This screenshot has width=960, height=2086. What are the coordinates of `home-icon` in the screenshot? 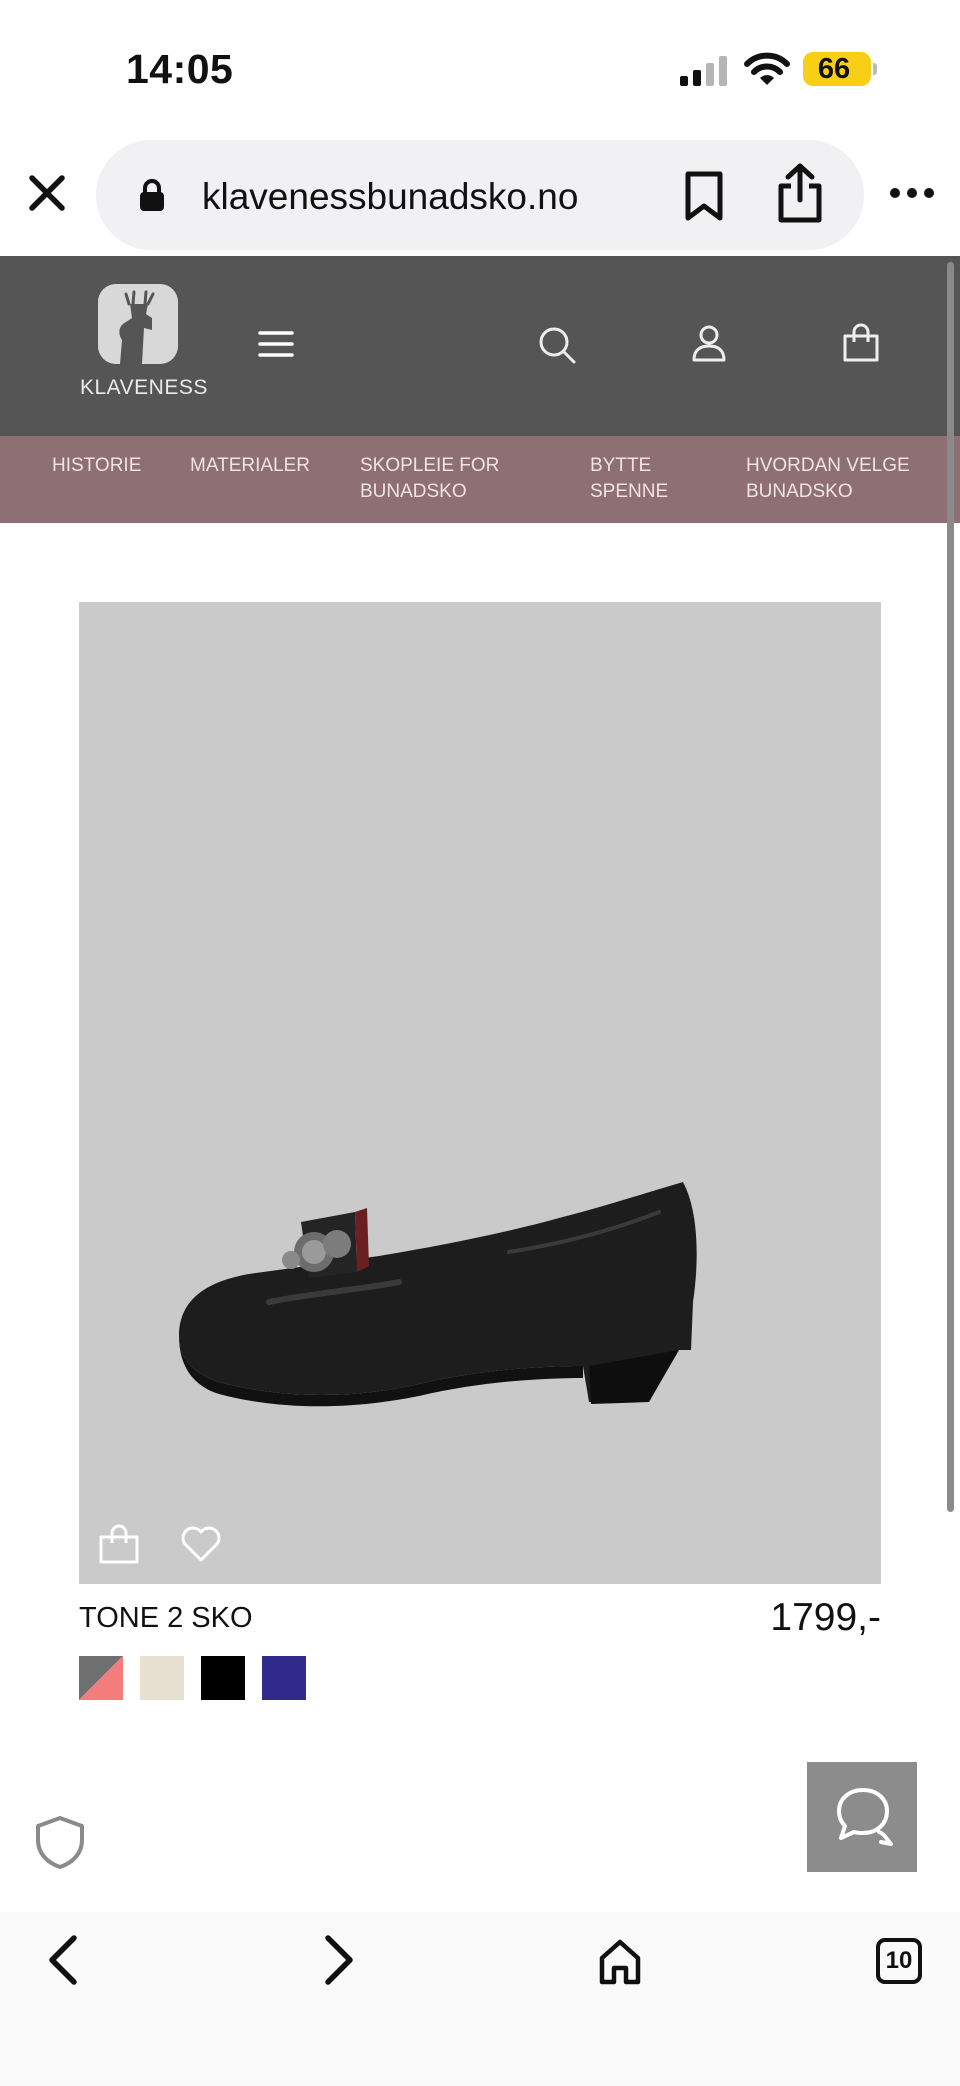 It's located at (620, 1960).